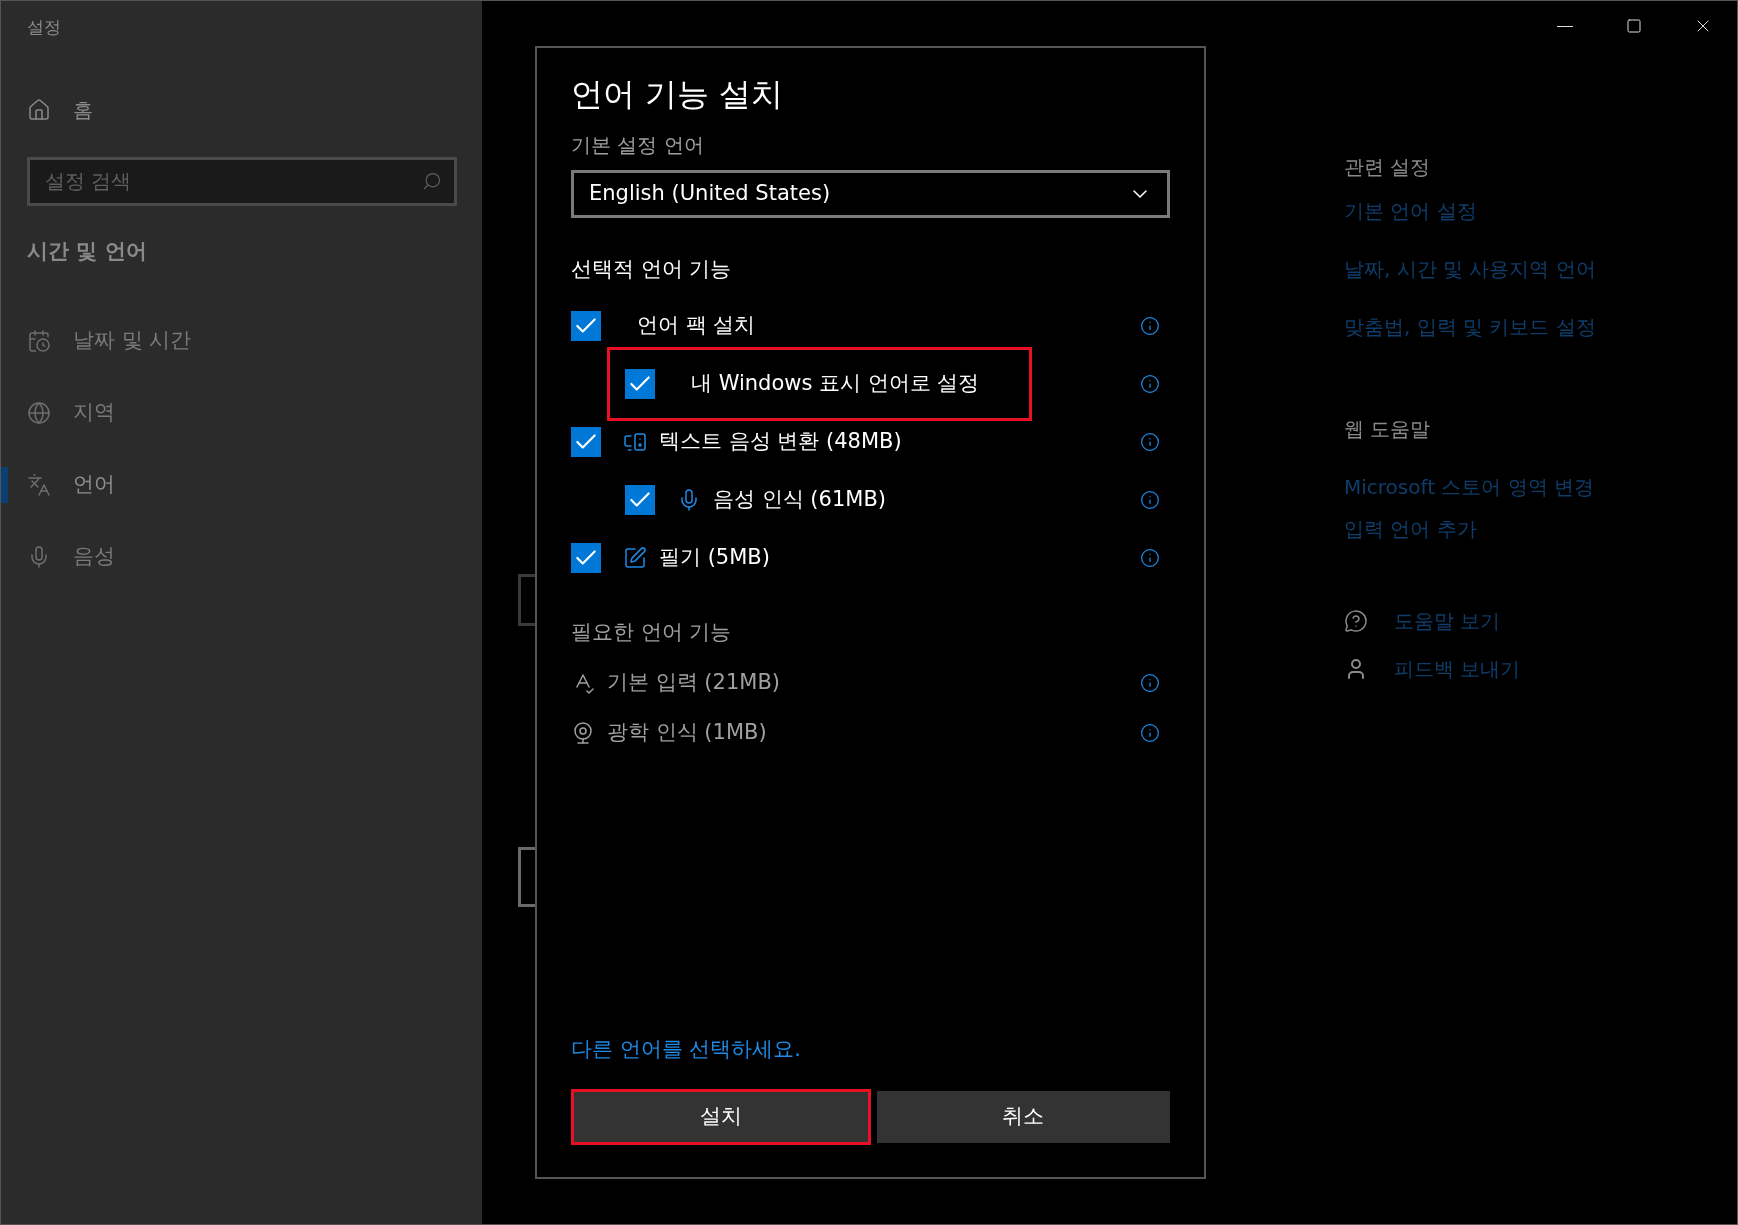 The height and width of the screenshot is (1225, 1738). Describe the element at coordinates (39, 485) in the screenshot. I see `language-icon` at that location.